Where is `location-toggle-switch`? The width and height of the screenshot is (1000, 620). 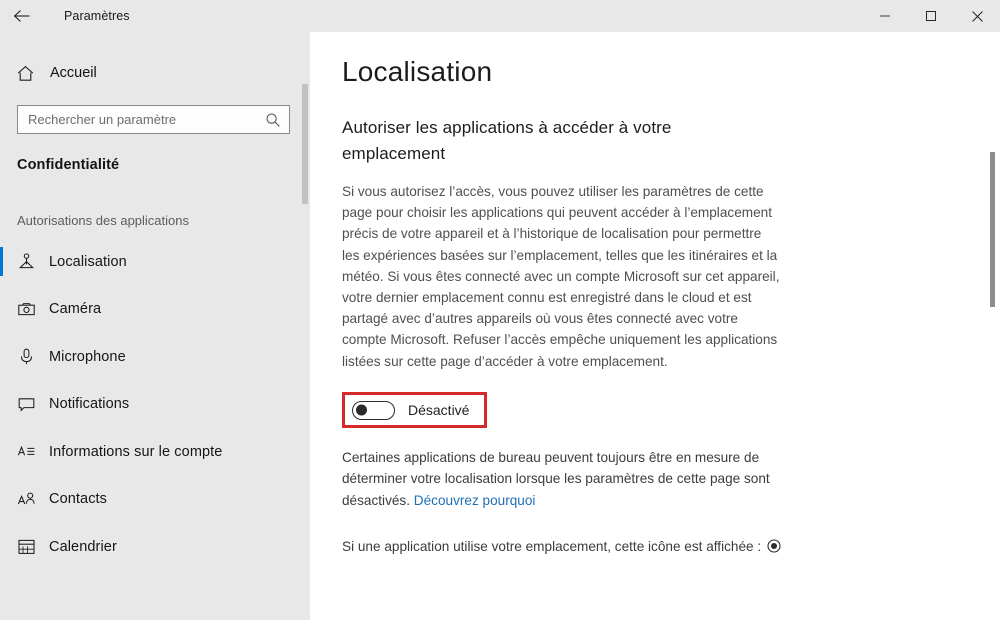 location-toggle-switch is located at coordinates (373, 410).